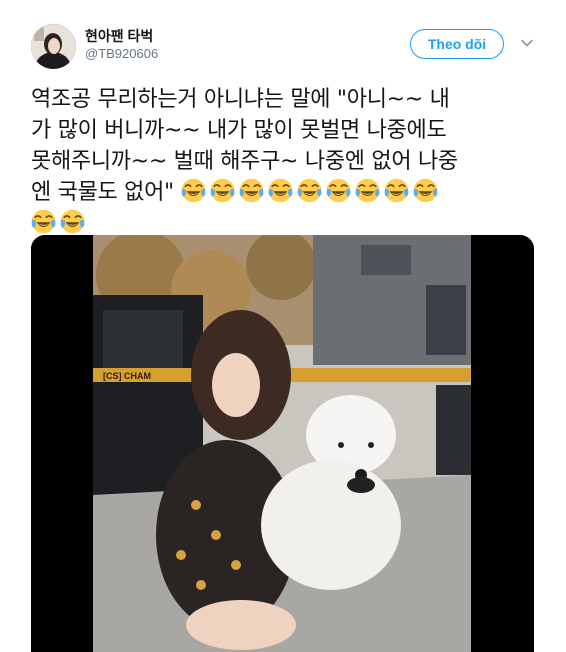 This screenshot has height=652, width=566. What do you see at coordinates (102, 192) in the screenshot?
I see `tweet-text-fragment: 엔 국물도 없어"` at bounding box center [102, 192].